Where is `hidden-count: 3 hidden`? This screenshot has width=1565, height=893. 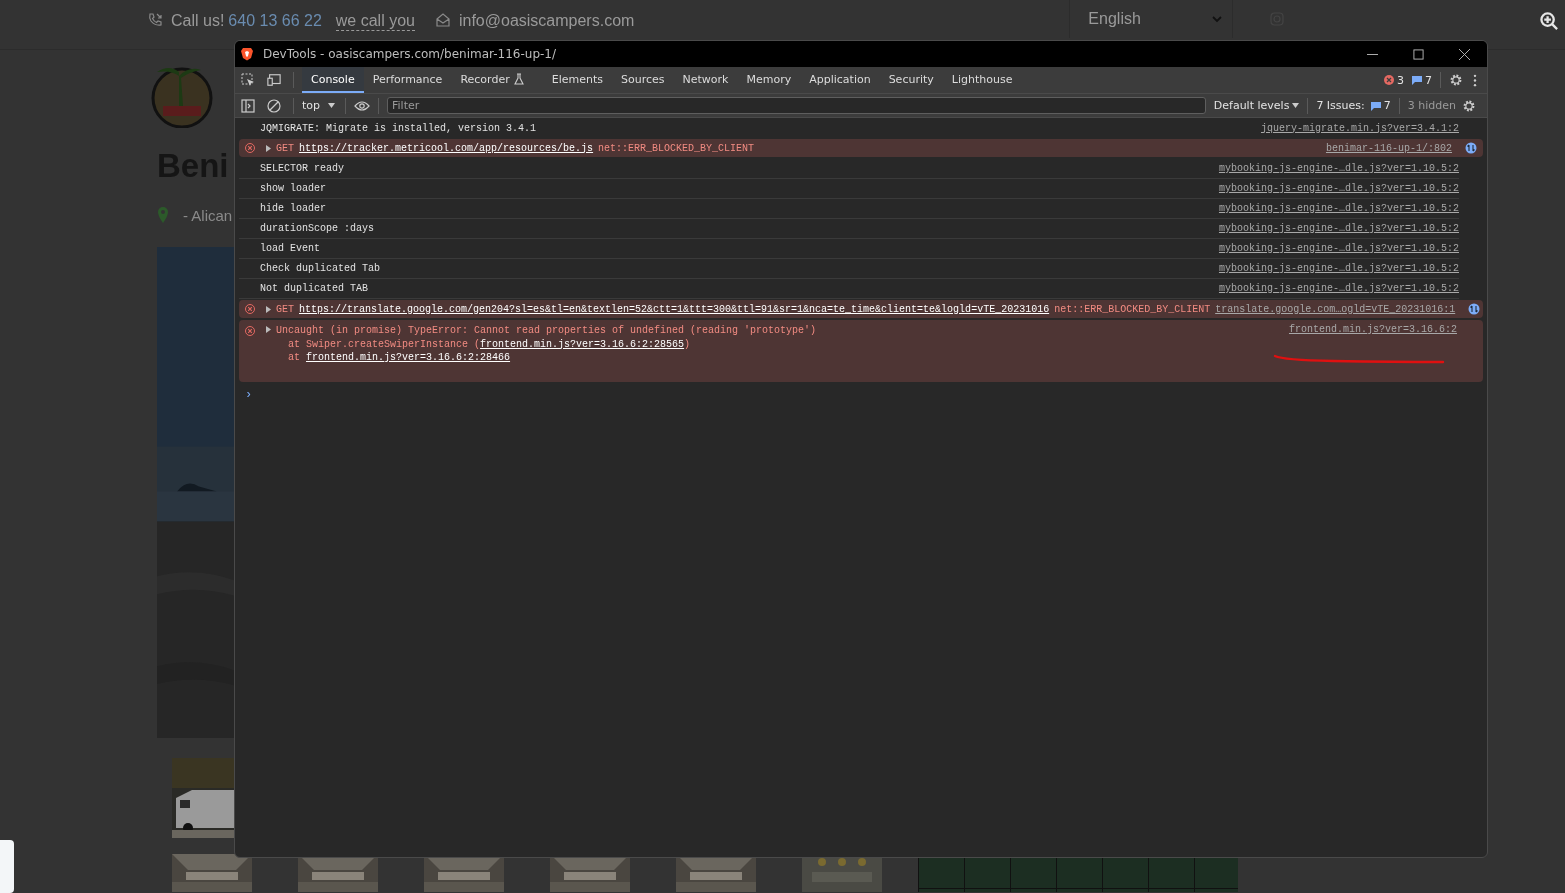
hidden-count: 3 hidden is located at coordinates (1431, 105).